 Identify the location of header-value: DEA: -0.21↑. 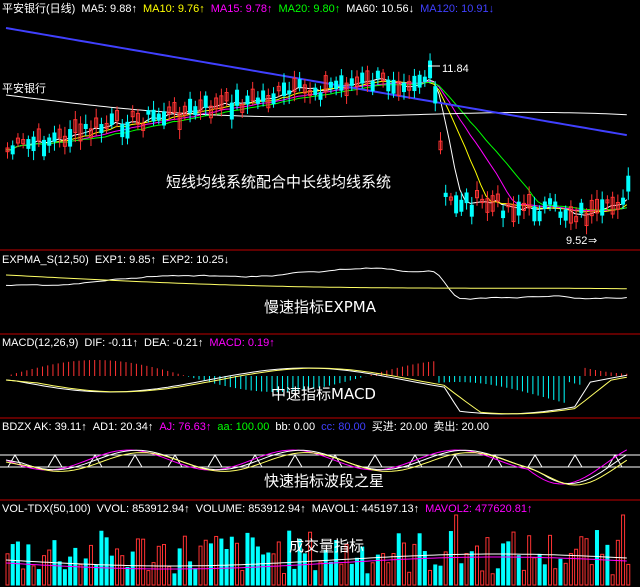
(173, 343).